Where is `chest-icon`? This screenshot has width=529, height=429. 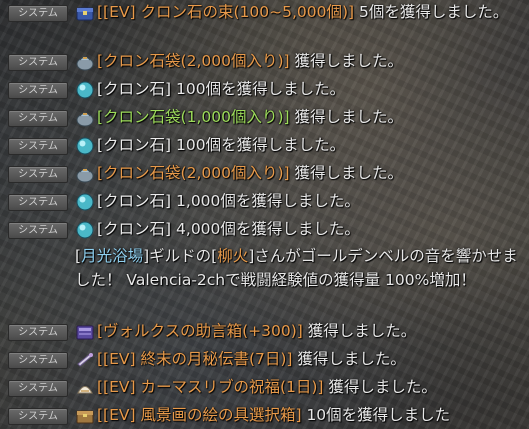
chest-icon is located at coordinates (85, 14).